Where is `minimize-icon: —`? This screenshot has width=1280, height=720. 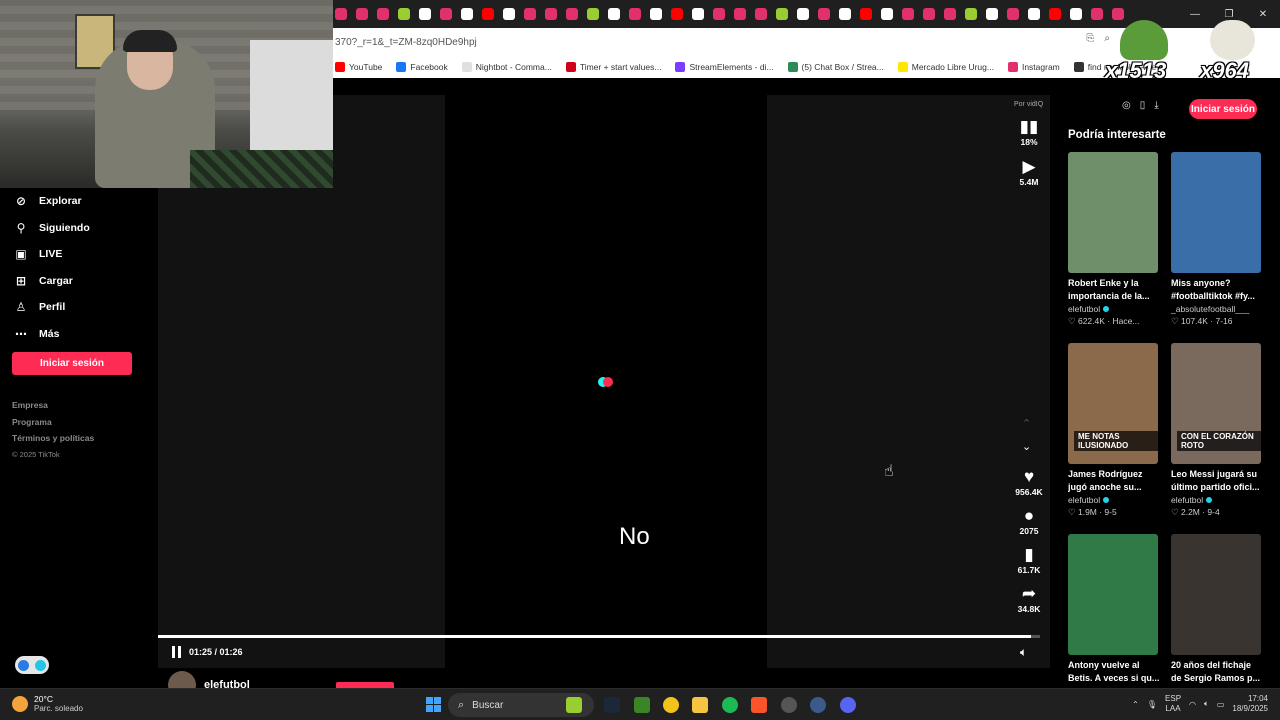 minimize-icon: — is located at coordinates (1195, 14).